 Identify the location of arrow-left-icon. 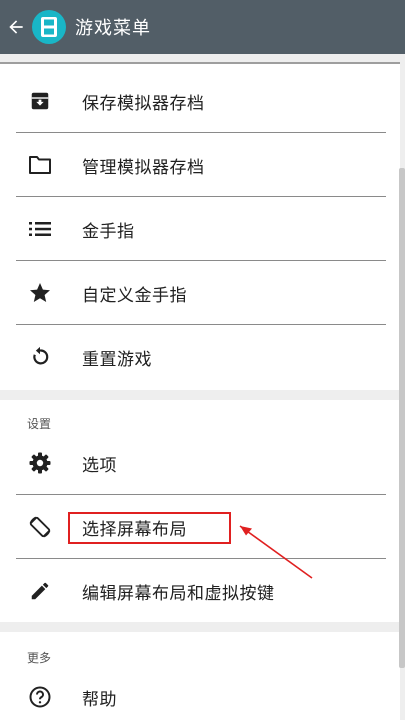
(16, 27).